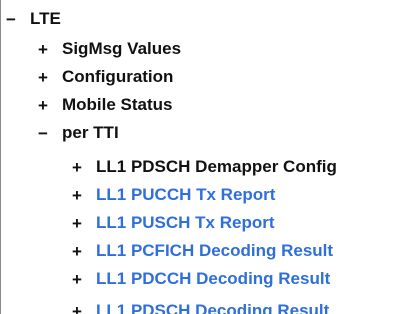  I want to click on tree-node-label: SigMsg Values, so click(122, 48).